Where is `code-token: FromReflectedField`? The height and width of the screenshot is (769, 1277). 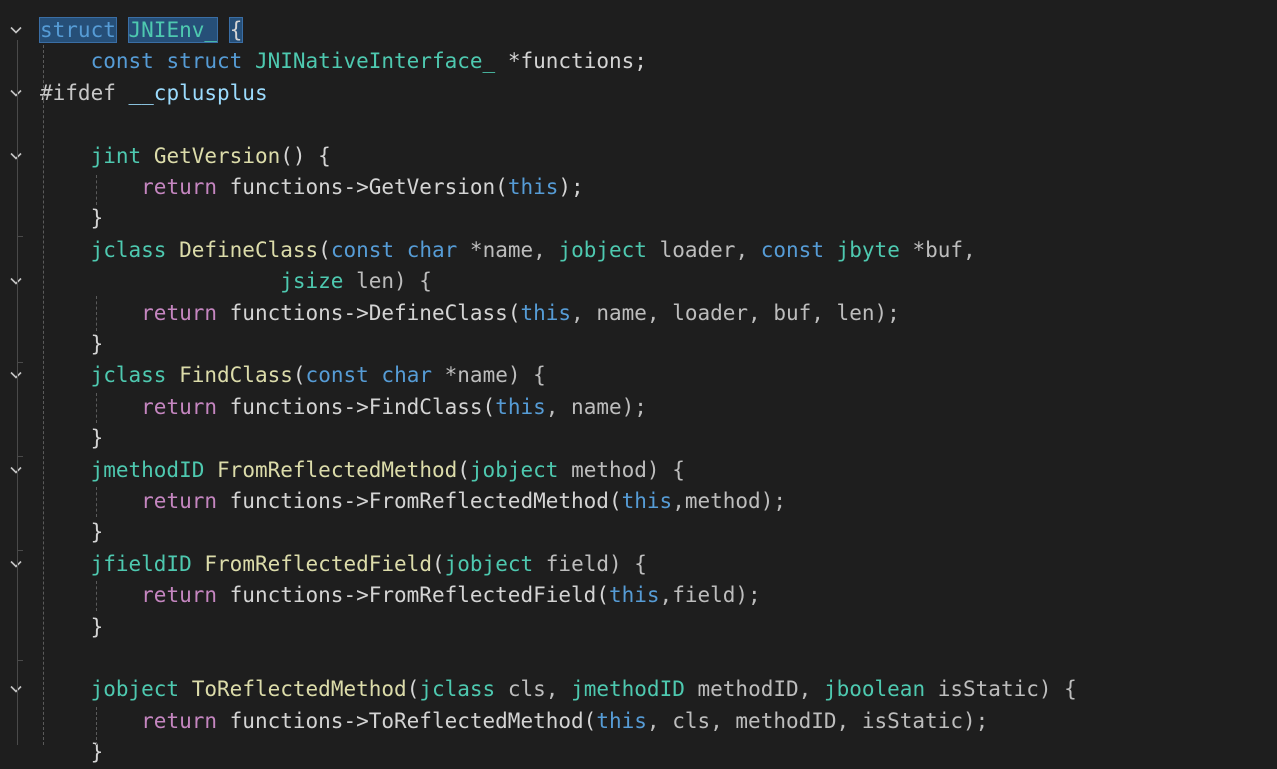 code-token: FromReflectedField is located at coordinates (318, 563).